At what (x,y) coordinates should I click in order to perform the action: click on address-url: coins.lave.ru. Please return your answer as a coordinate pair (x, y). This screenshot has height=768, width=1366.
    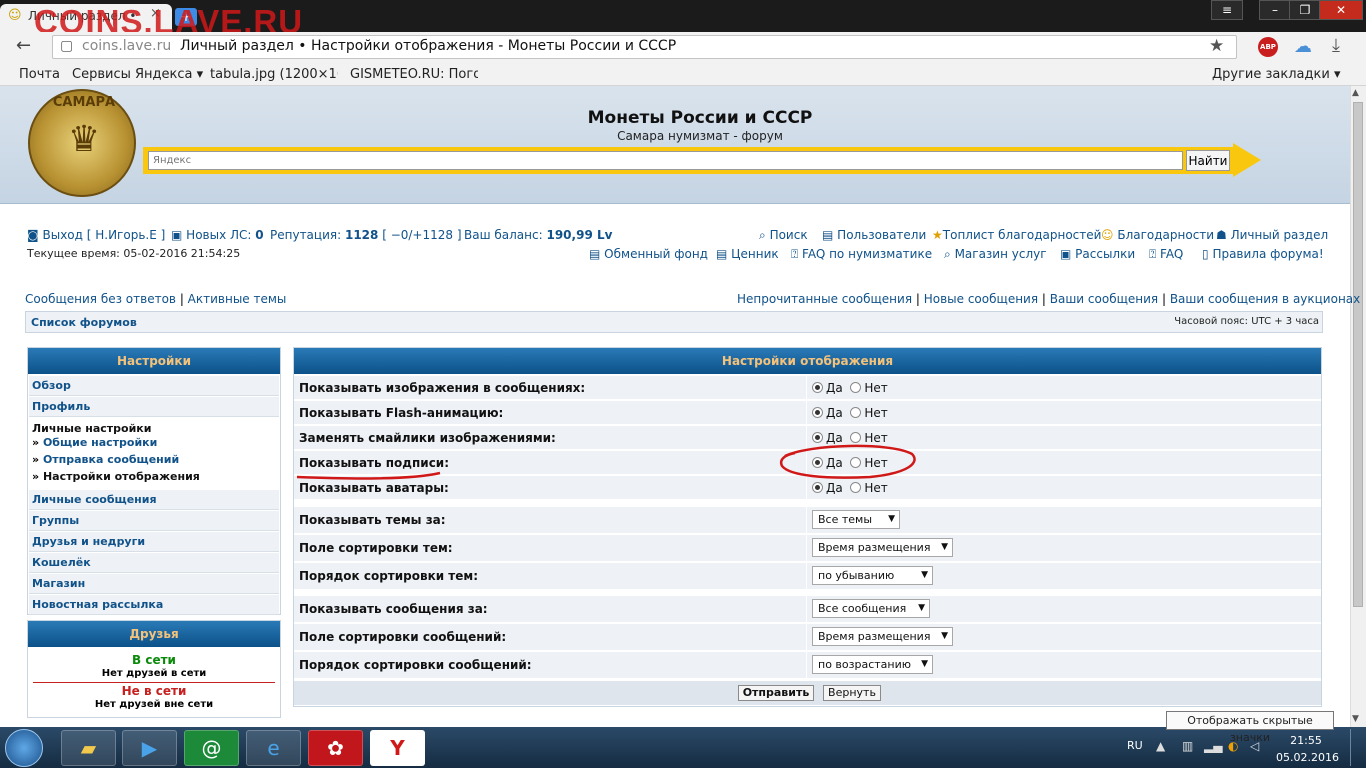
    Looking at the image, I should click on (127, 46).